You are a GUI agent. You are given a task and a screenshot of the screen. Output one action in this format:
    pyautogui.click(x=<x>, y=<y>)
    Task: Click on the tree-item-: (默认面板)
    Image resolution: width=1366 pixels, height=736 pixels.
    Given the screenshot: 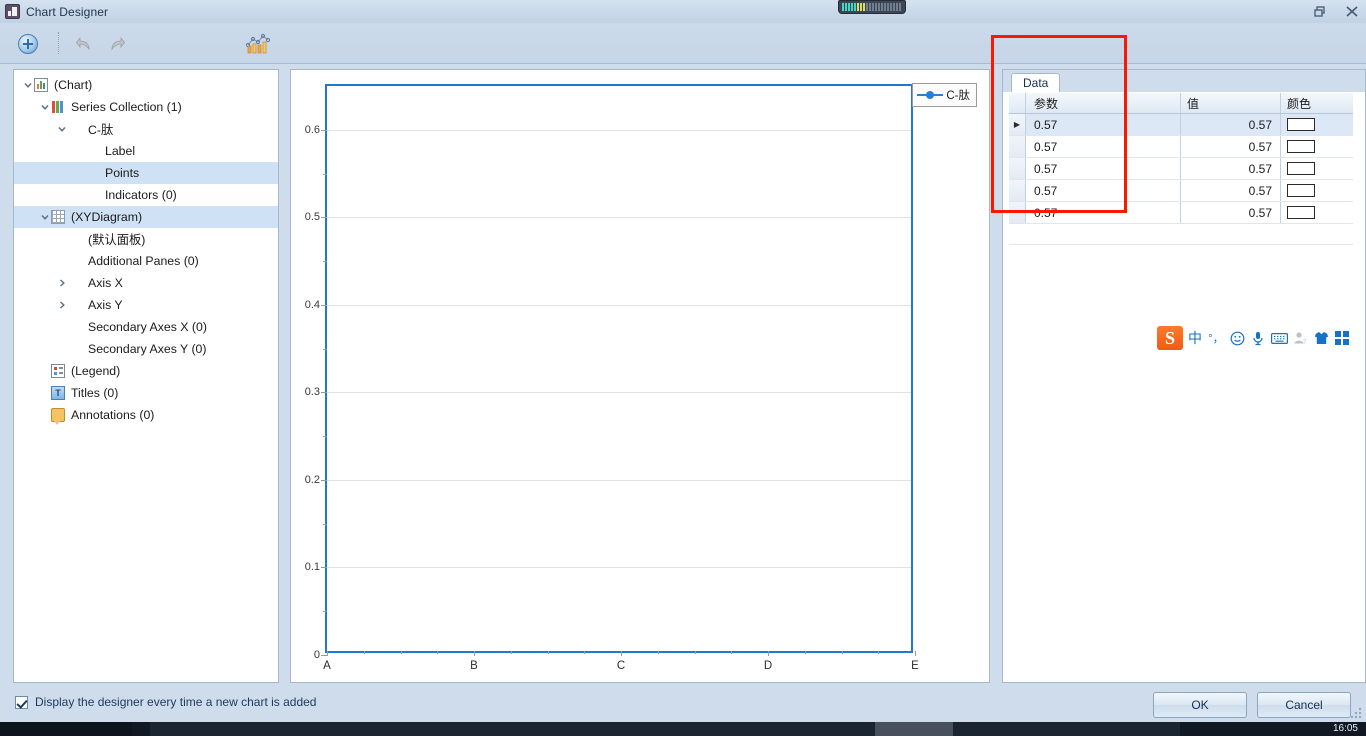 What is the action you would take?
    pyautogui.click(x=146, y=239)
    